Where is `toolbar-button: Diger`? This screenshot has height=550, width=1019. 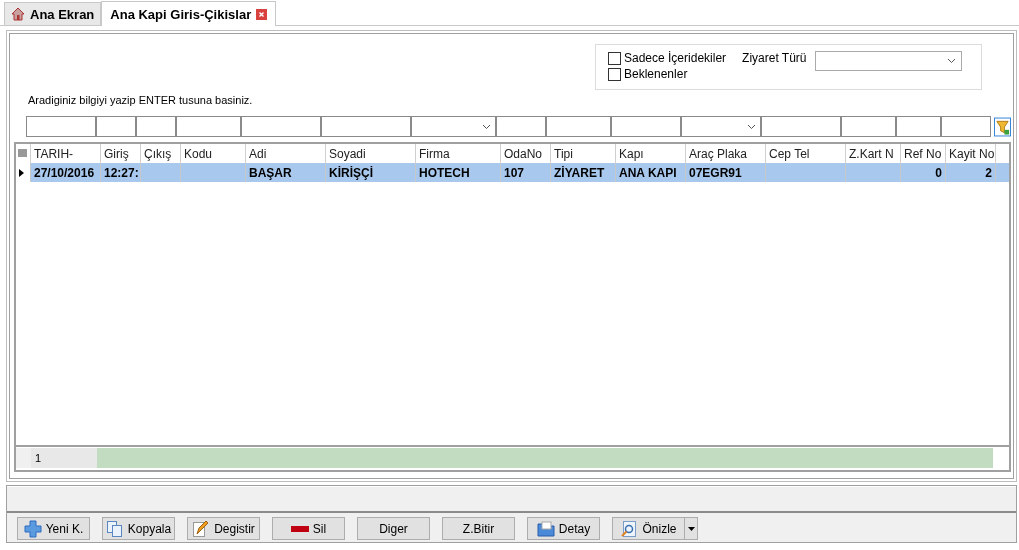 toolbar-button: Diger is located at coordinates (393, 528).